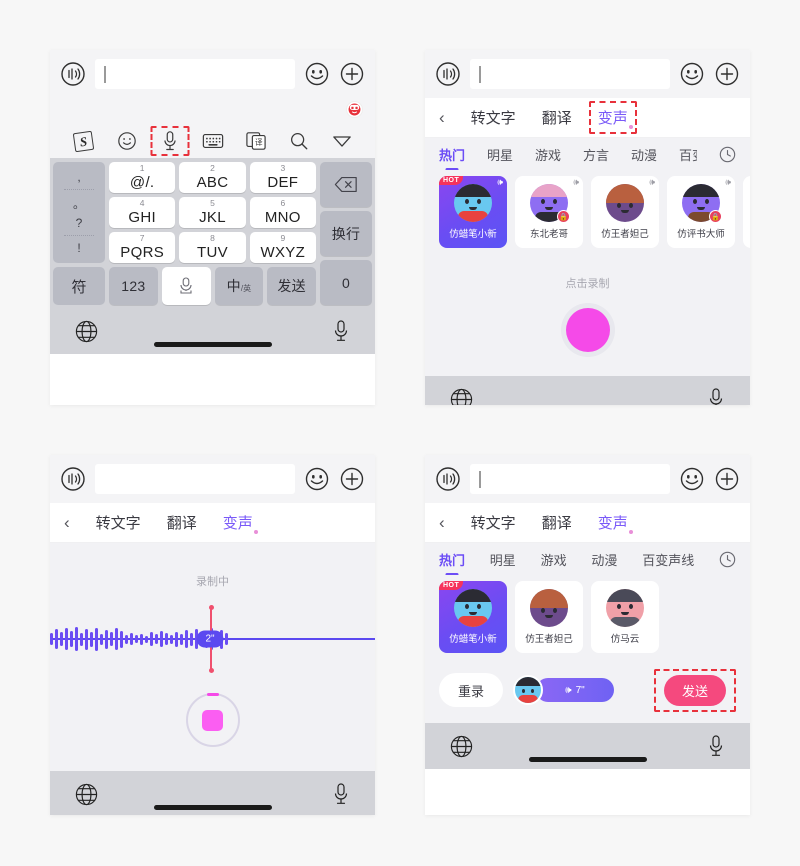 This screenshot has height=866, width=800. What do you see at coordinates (212, 247) in the screenshot?
I see `key-8: 8 TUV` at bounding box center [212, 247].